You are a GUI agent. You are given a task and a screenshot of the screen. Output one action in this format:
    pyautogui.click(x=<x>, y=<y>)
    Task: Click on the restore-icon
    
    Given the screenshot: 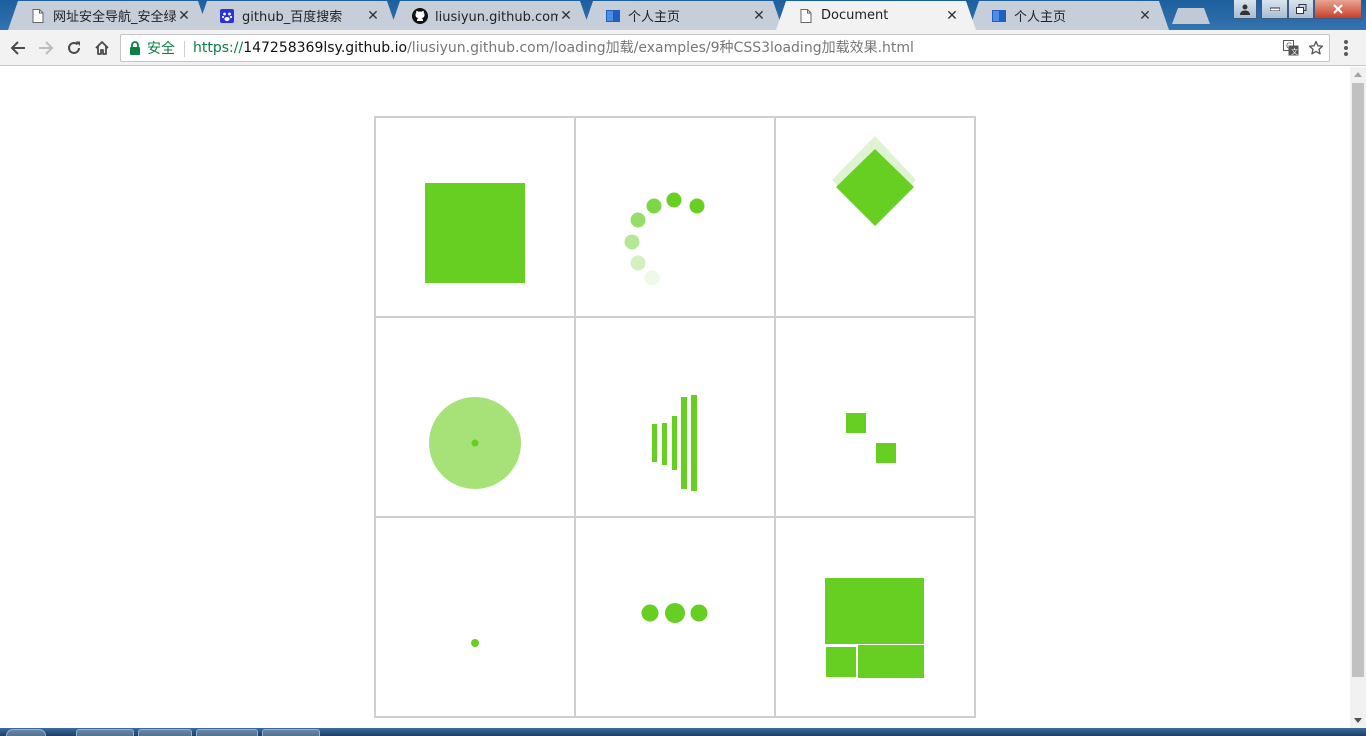 What is the action you would take?
    pyautogui.click(x=1300, y=9)
    